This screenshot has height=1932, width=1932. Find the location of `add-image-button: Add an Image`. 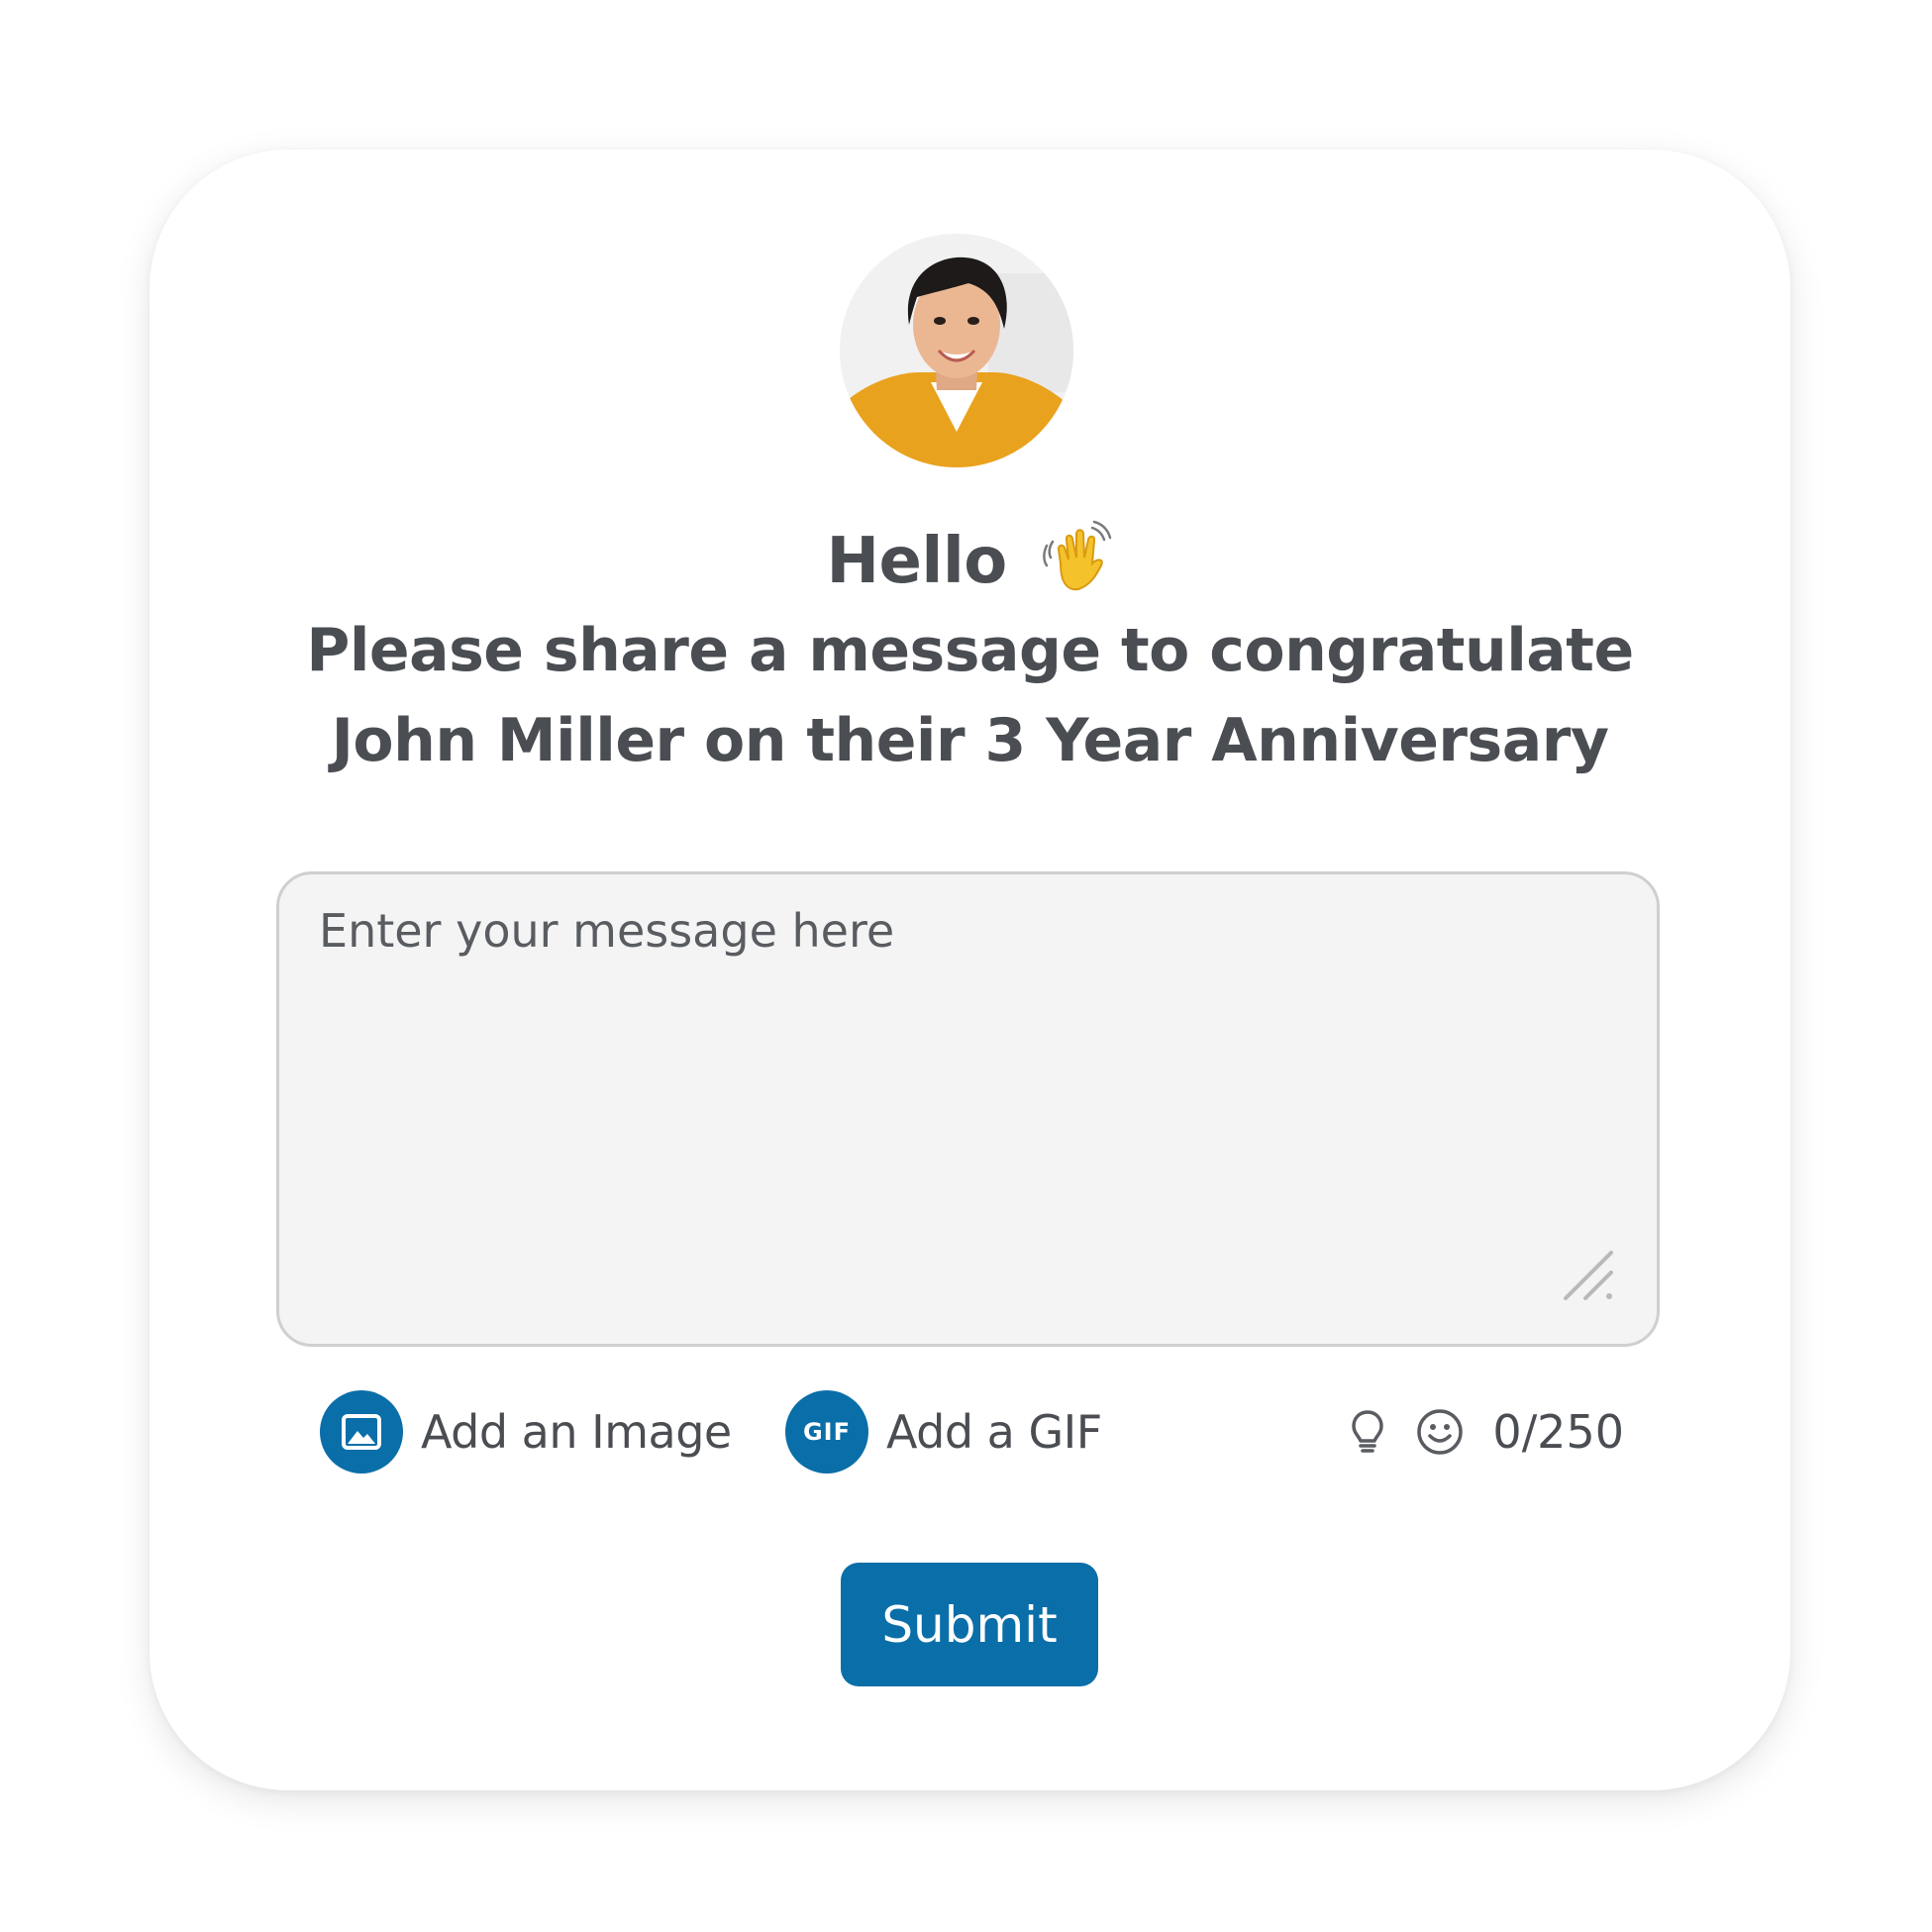

add-image-button: Add an Image is located at coordinates (526, 1432).